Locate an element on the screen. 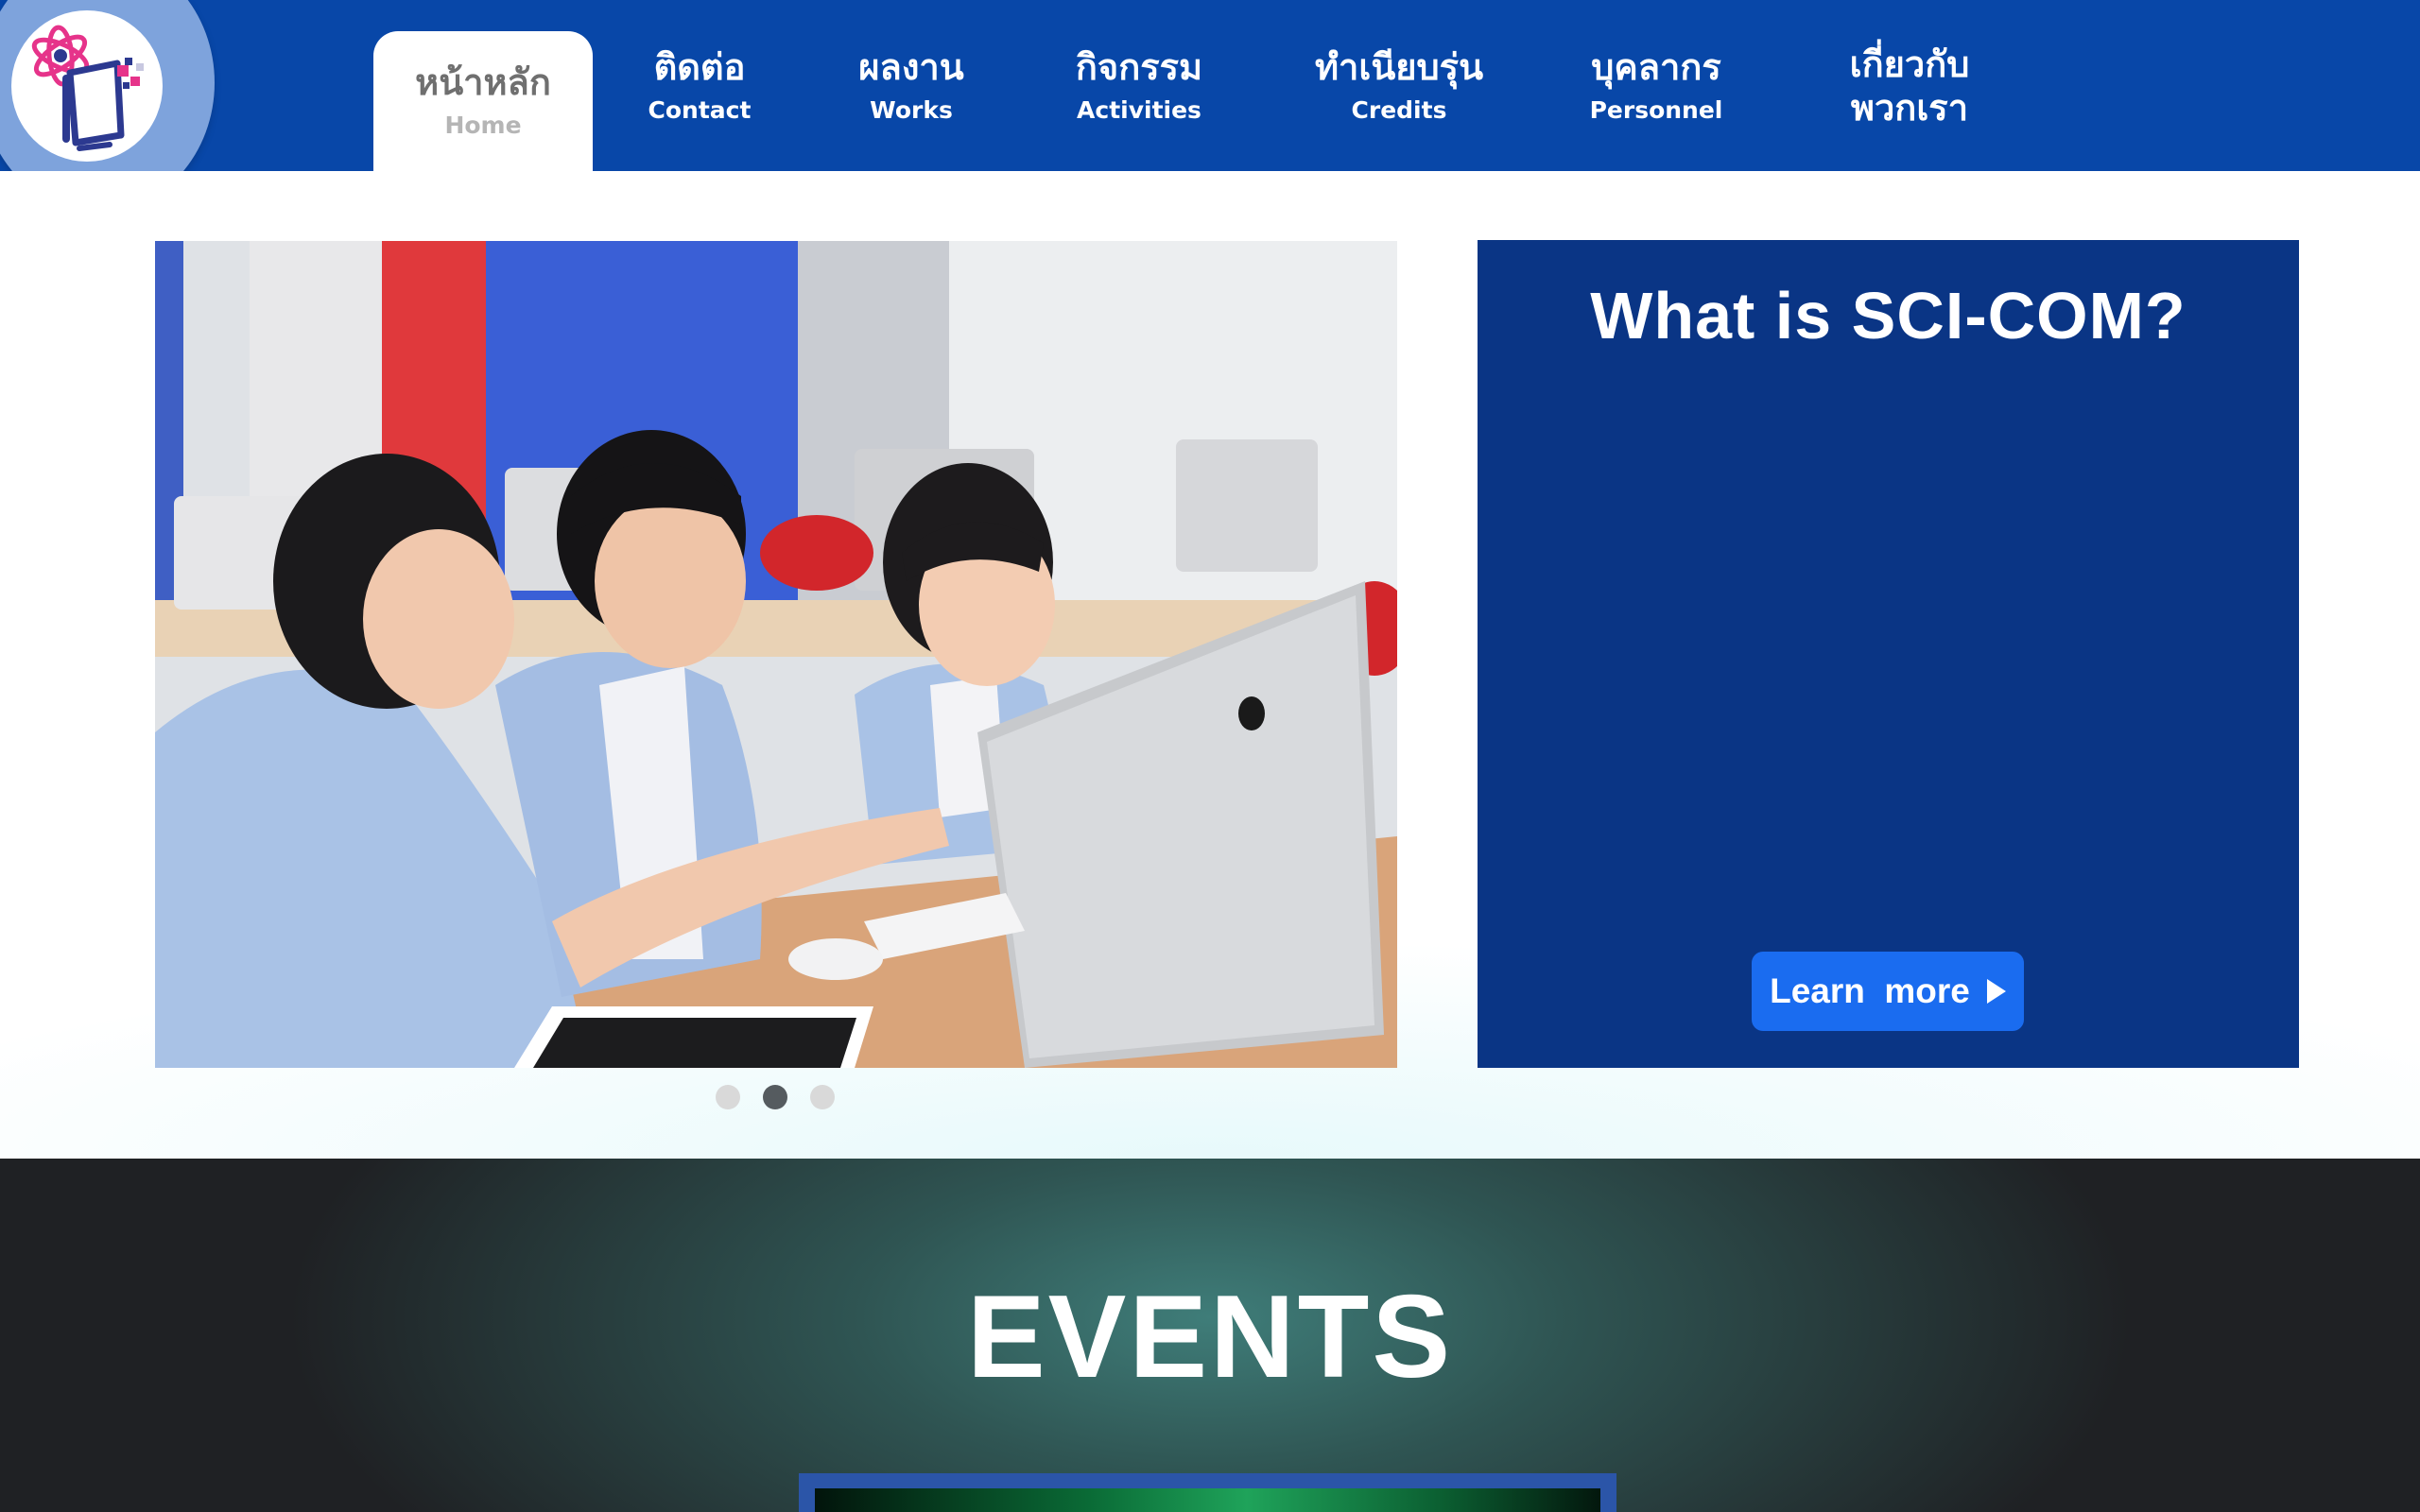 This screenshot has width=2420, height=1512. site-logo is located at coordinates (87, 86).